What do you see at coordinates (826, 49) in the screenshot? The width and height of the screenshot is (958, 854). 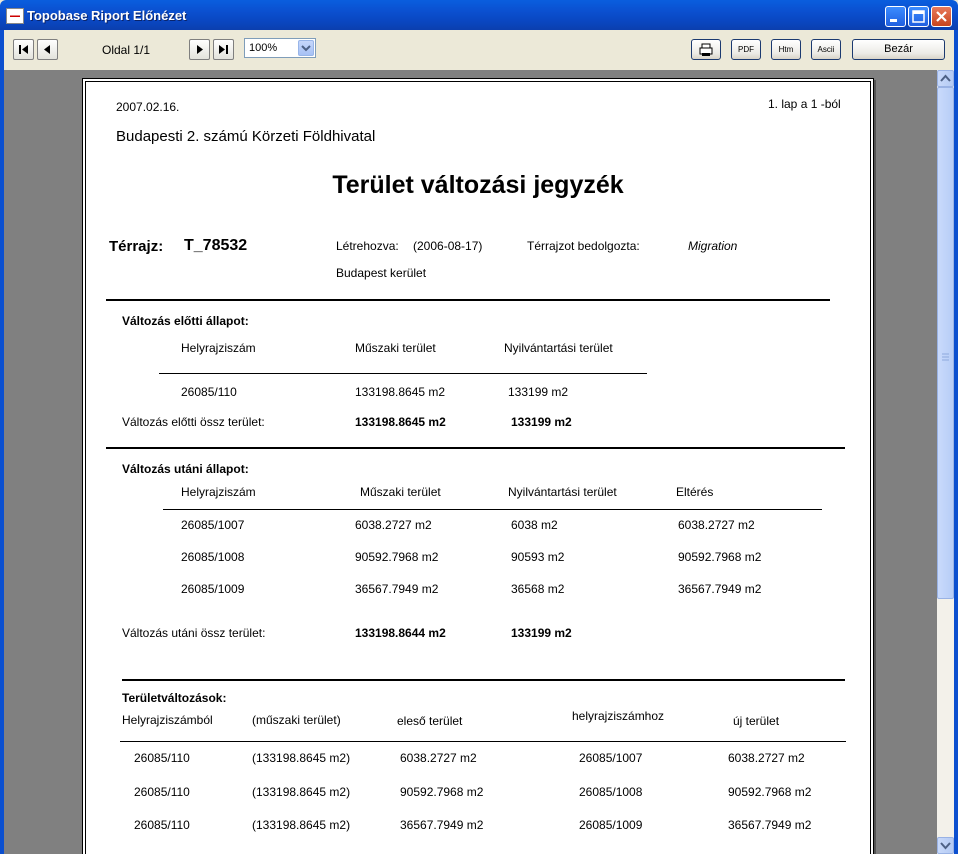 I see `export-ascii-button: Ascii` at bounding box center [826, 49].